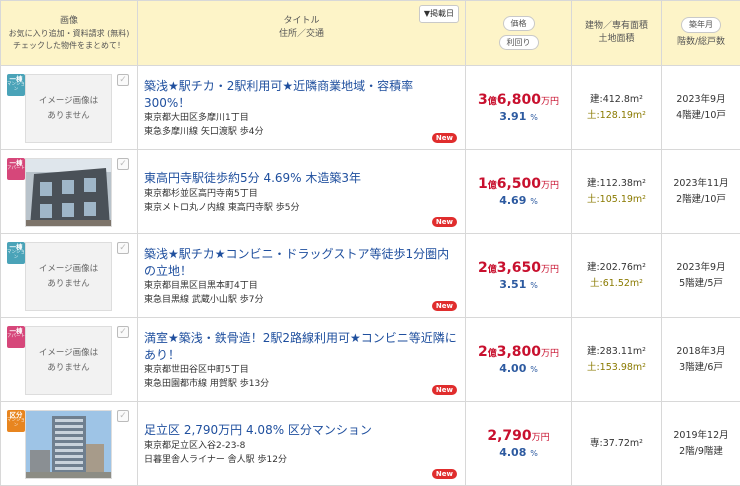  What do you see at coordinates (701, 268) in the screenshot?
I see `built-date: 2023年9月` at bounding box center [701, 268].